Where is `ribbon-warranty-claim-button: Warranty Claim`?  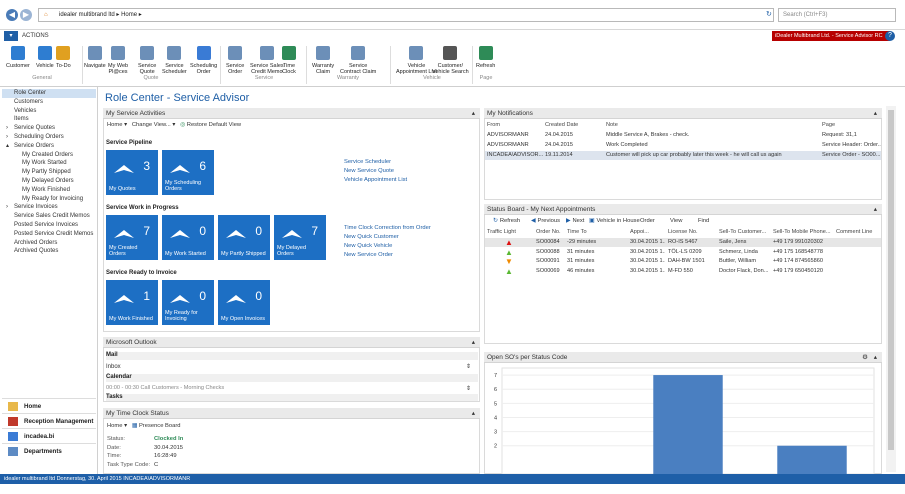 ribbon-warranty-claim-button: Warranty Claim is located at coordinates (323, 61).